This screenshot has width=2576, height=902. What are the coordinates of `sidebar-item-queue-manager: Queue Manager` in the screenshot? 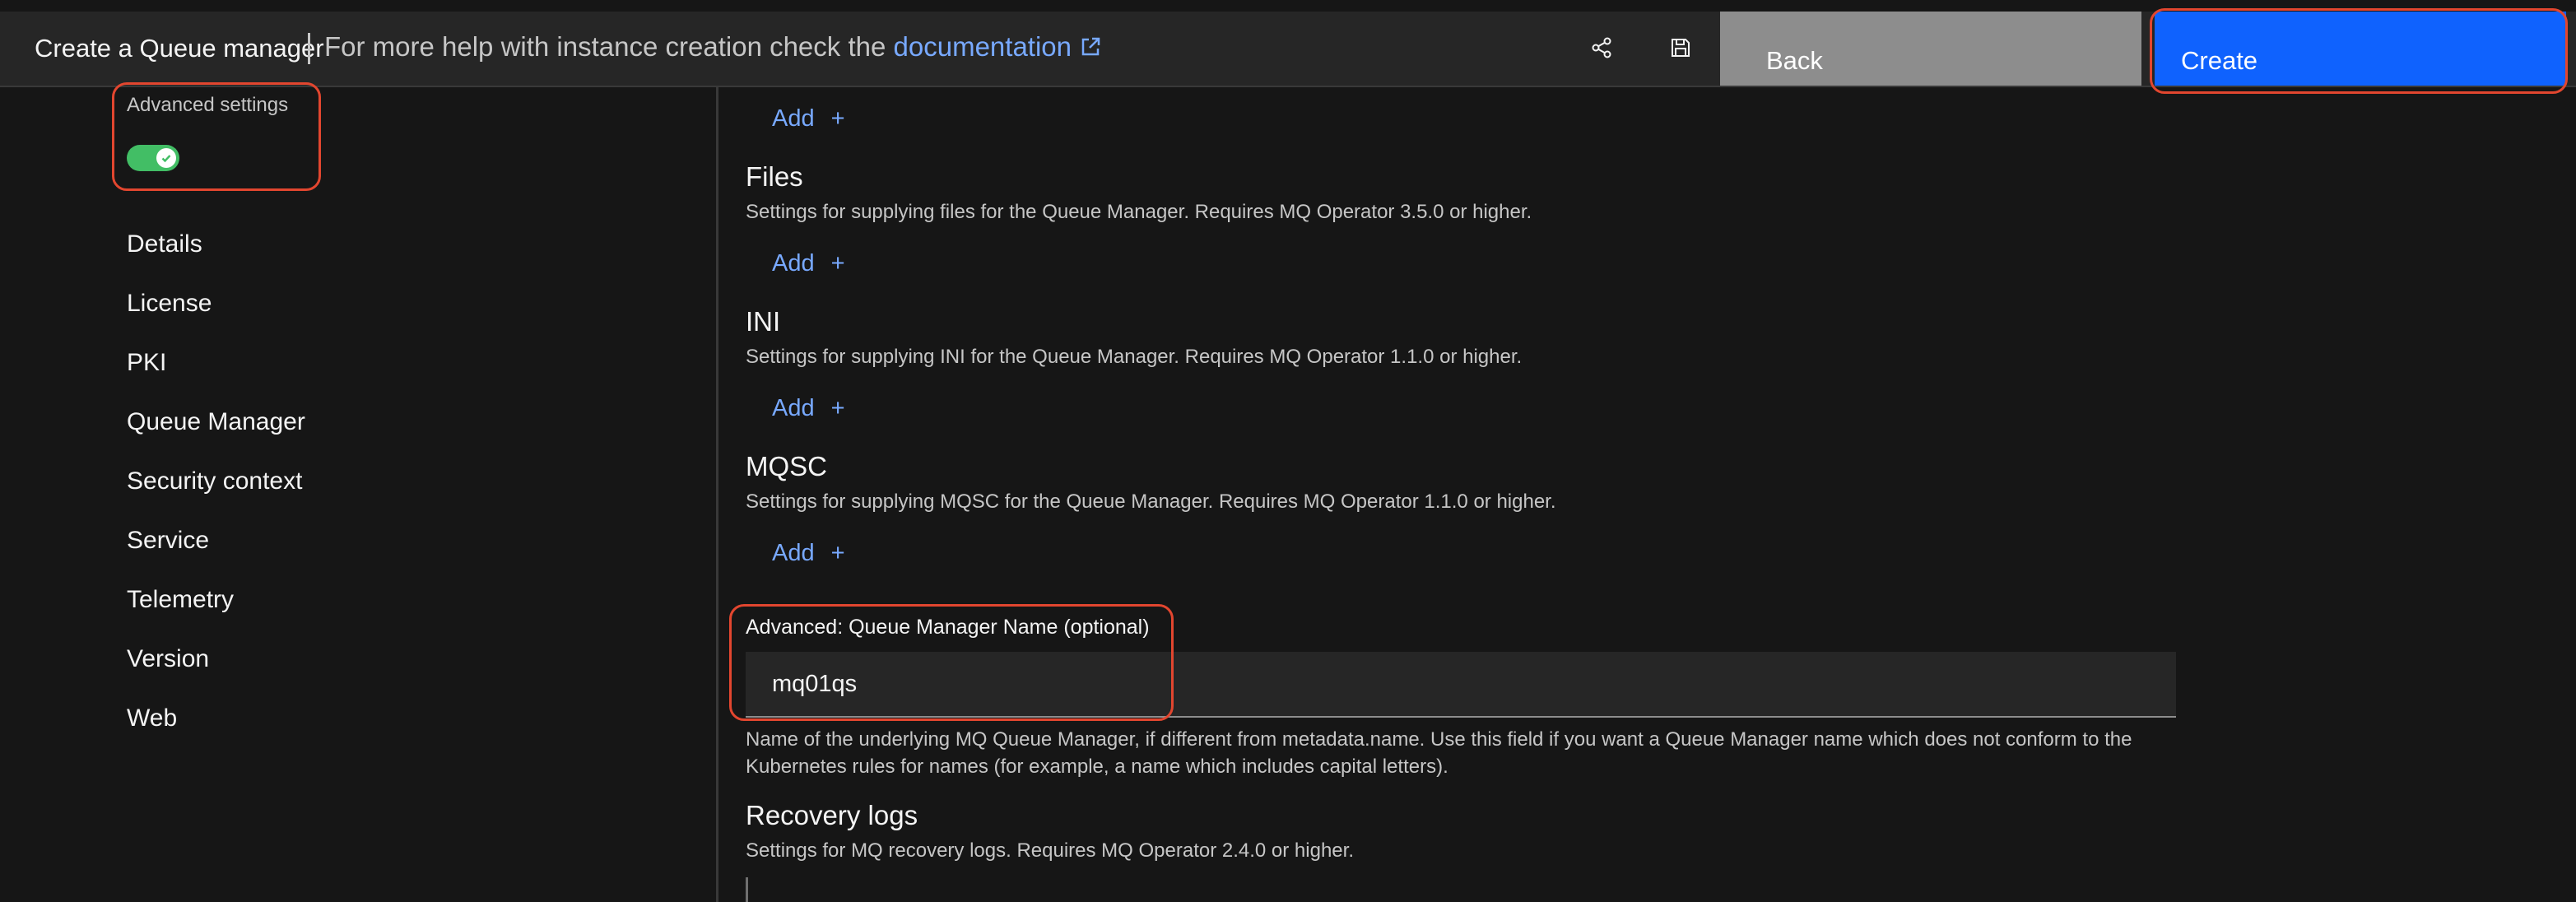 It's located at (216, 422).